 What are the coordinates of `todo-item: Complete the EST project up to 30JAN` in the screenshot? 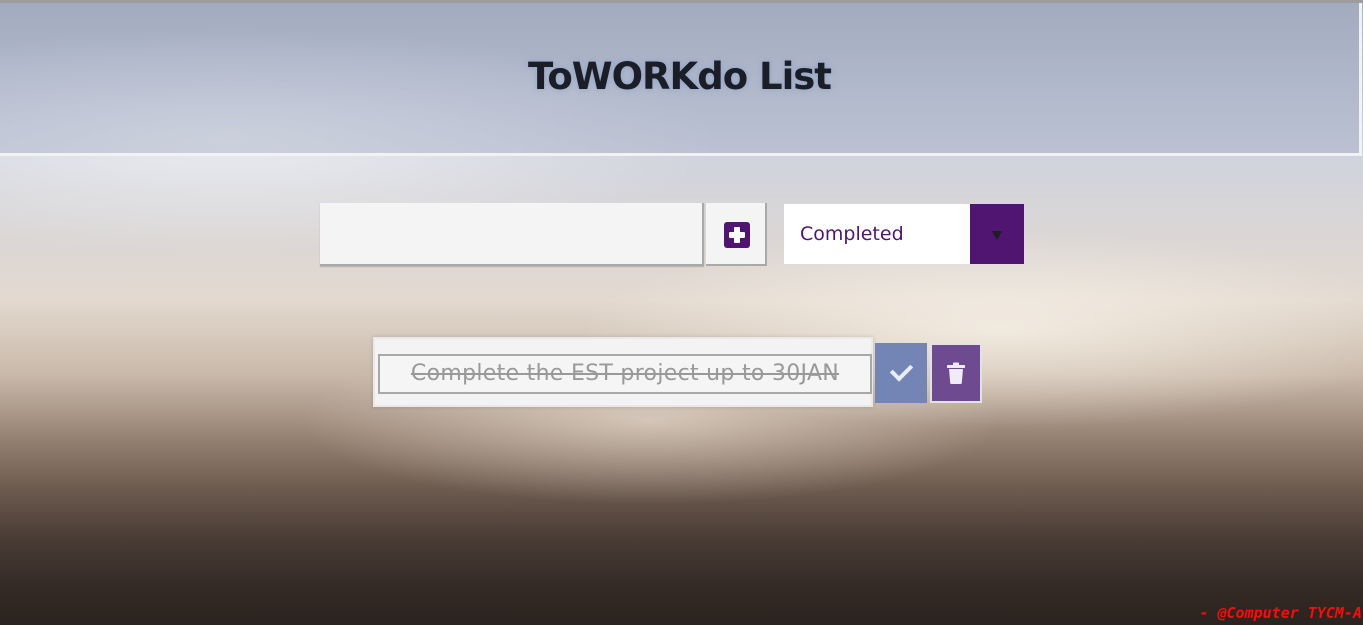 It's located at (679, 372).